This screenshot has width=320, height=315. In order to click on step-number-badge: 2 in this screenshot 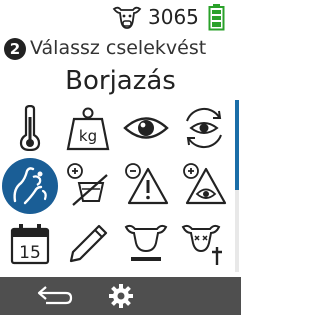, I will do `click(15, 49)`.